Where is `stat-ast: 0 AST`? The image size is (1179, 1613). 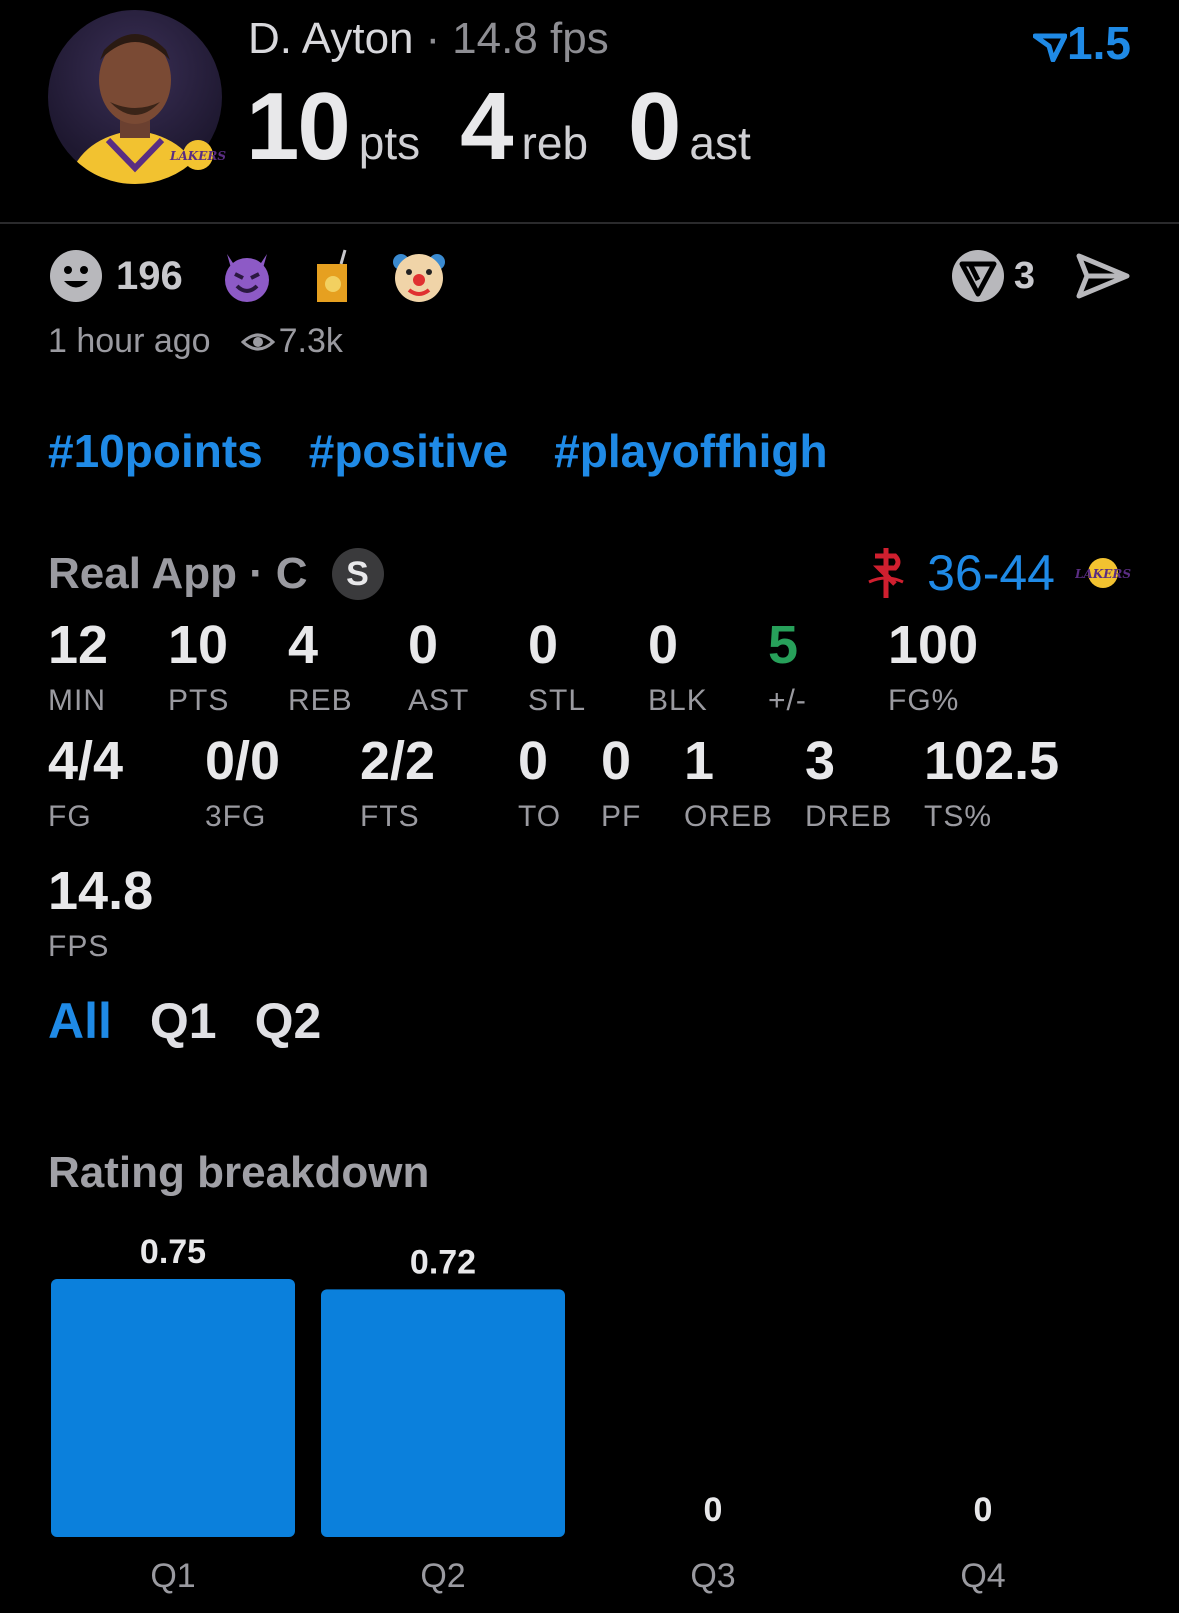 stat-ast: 0 AST is located at coordinates (439, 666).